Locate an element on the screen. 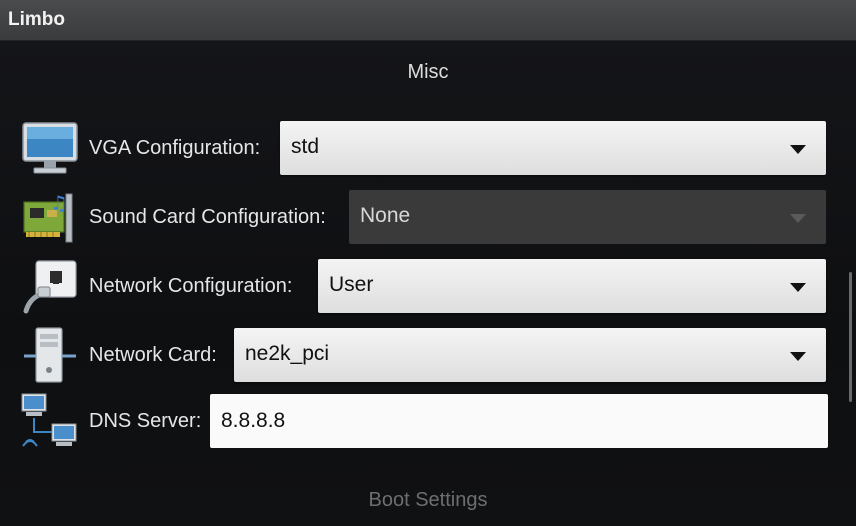  sound-select: None is located at coordinates (587, 217).